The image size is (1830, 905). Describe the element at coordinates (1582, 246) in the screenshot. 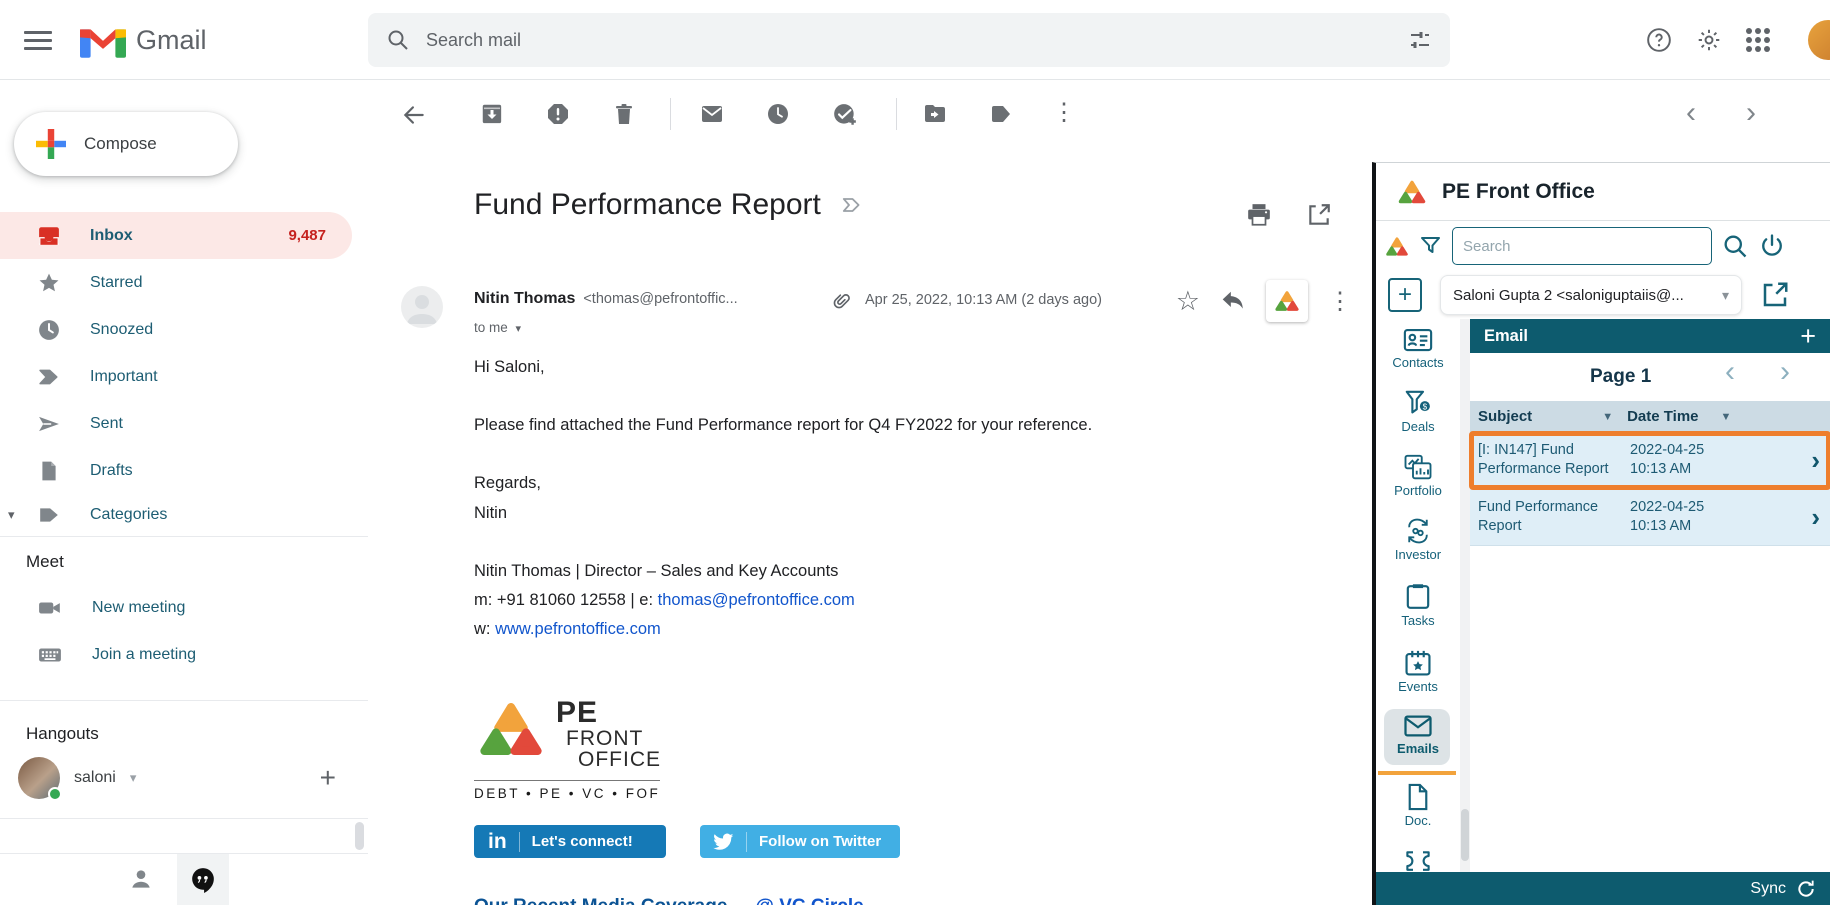

I see `pe-search-input` at that location.